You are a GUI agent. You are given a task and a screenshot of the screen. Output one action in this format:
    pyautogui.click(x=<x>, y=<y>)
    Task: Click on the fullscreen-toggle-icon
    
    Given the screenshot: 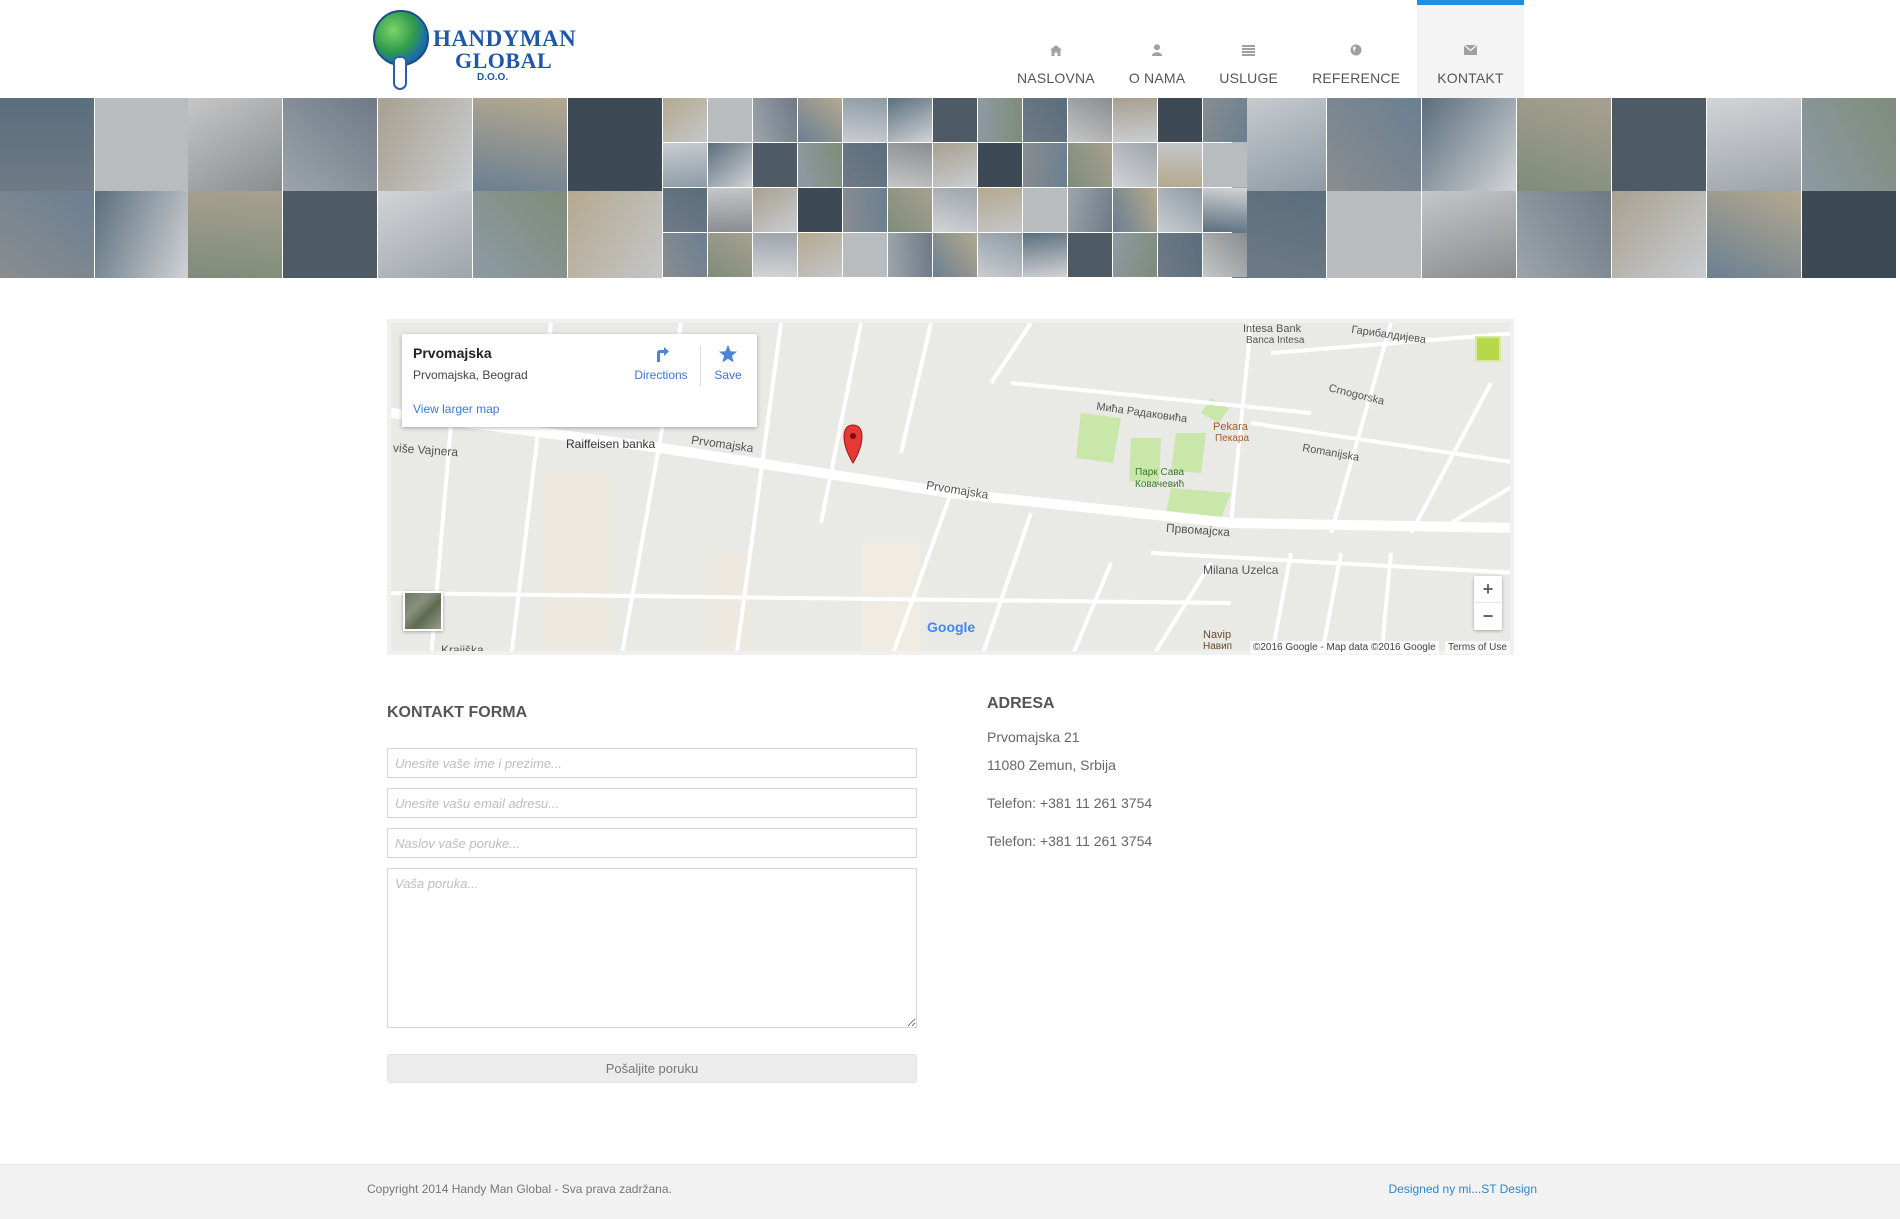 What is the action you would take?
    pyautogui.click(x=1488, y=349)
    